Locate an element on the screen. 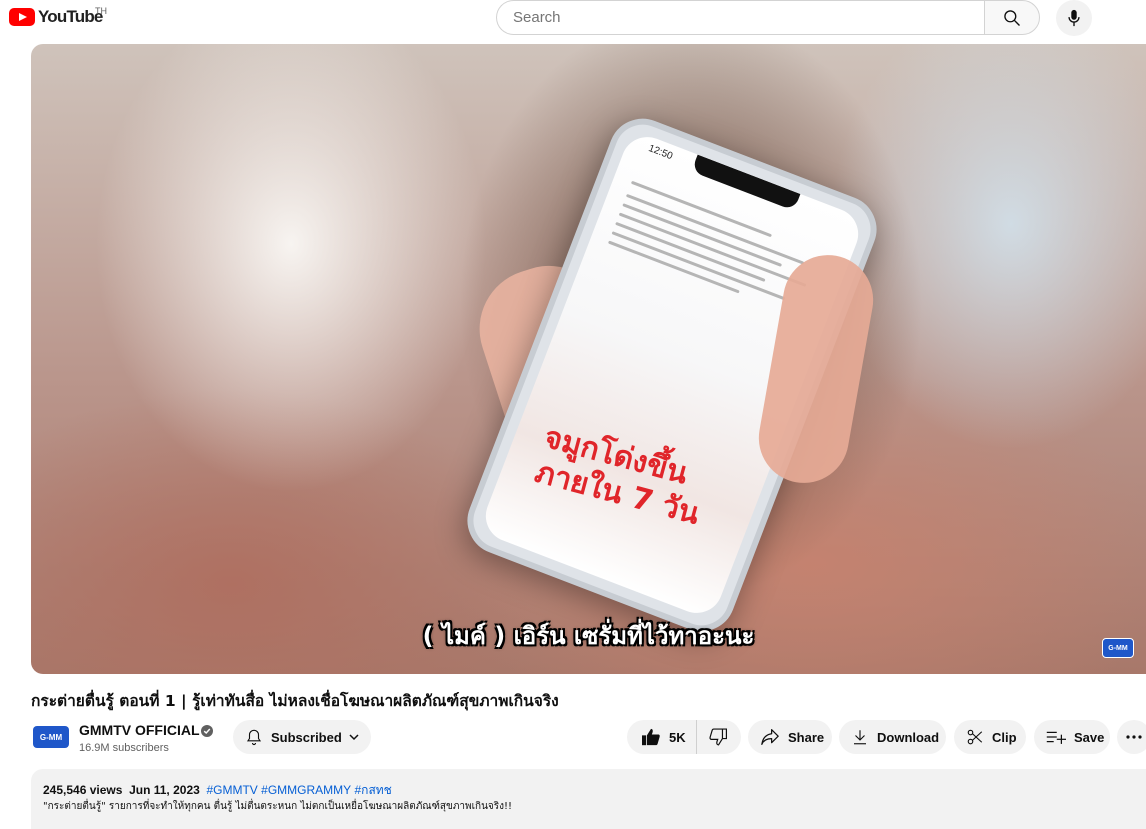  download-button: Download is located at coordinates (892, 737).